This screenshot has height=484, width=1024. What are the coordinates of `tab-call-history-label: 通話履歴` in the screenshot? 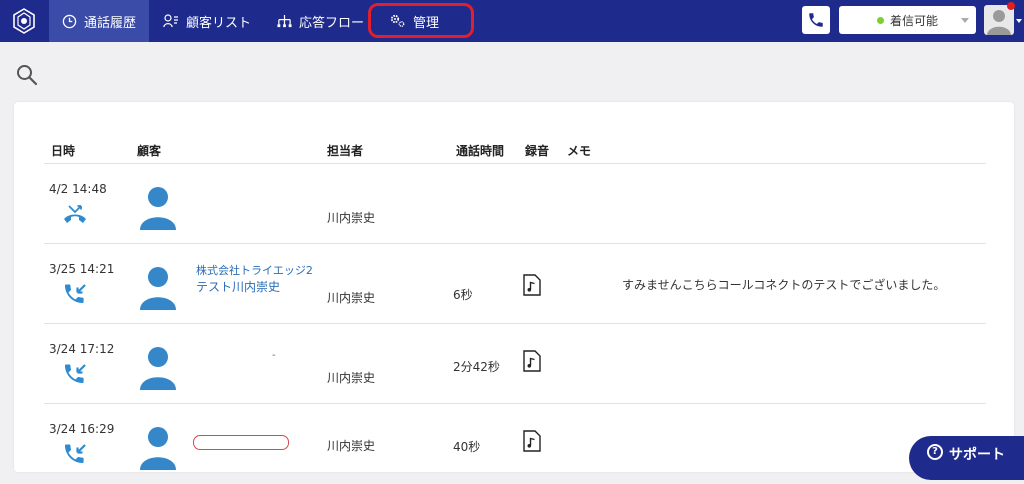 It's located at (110, 23).